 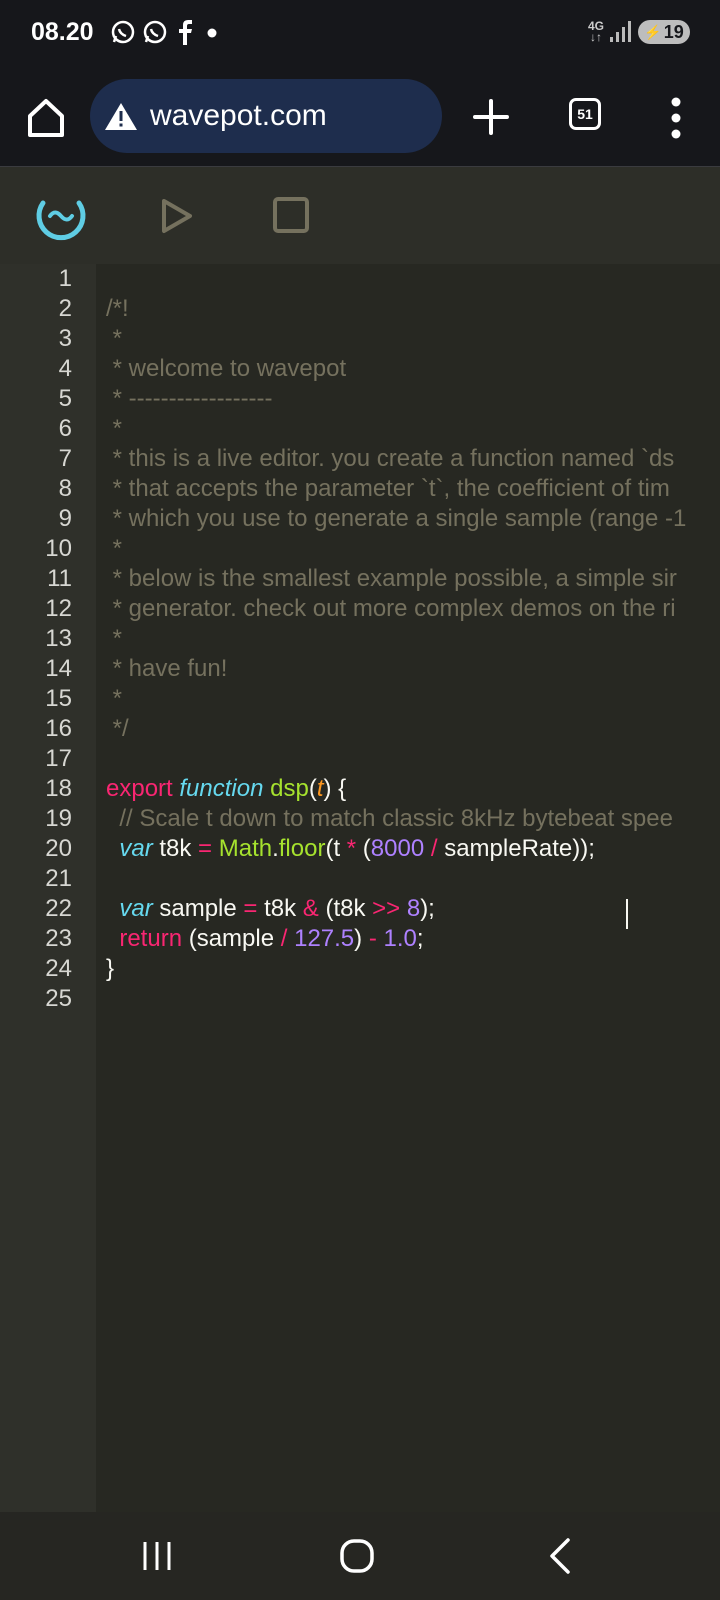 I want to click on line-number: 4, so click(x=65, y=368).